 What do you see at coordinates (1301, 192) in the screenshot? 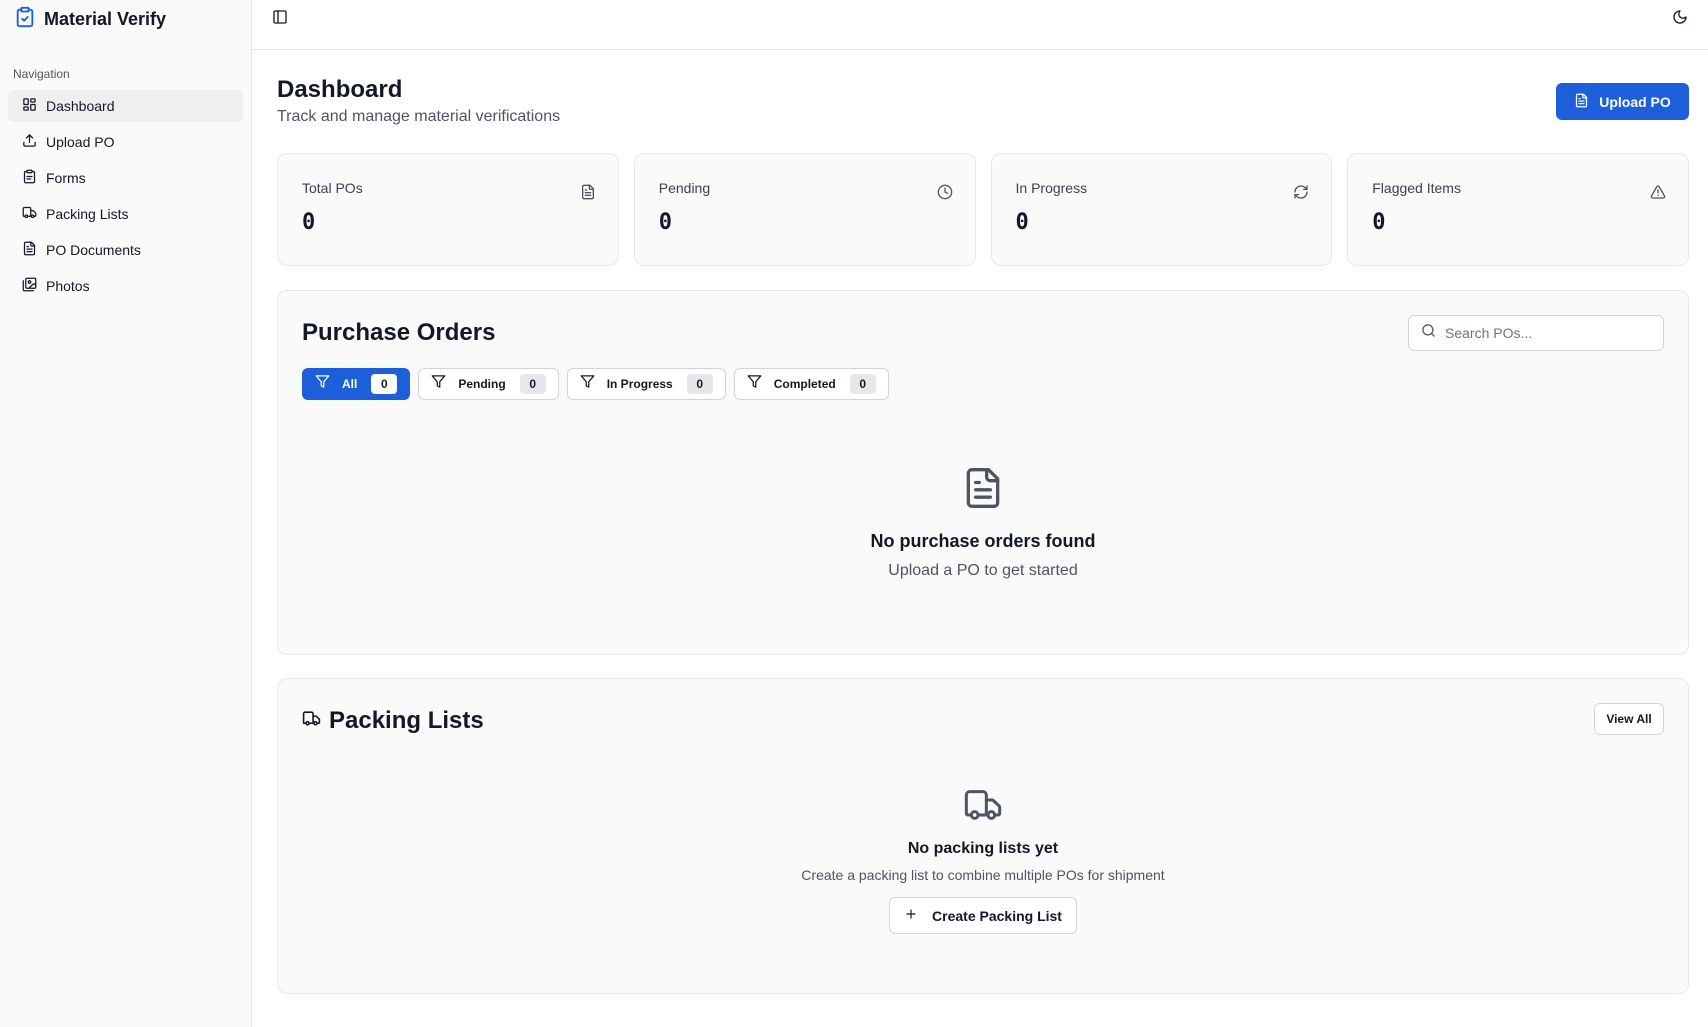
I see `refresh-icon` at bounding box center [1301, 192].